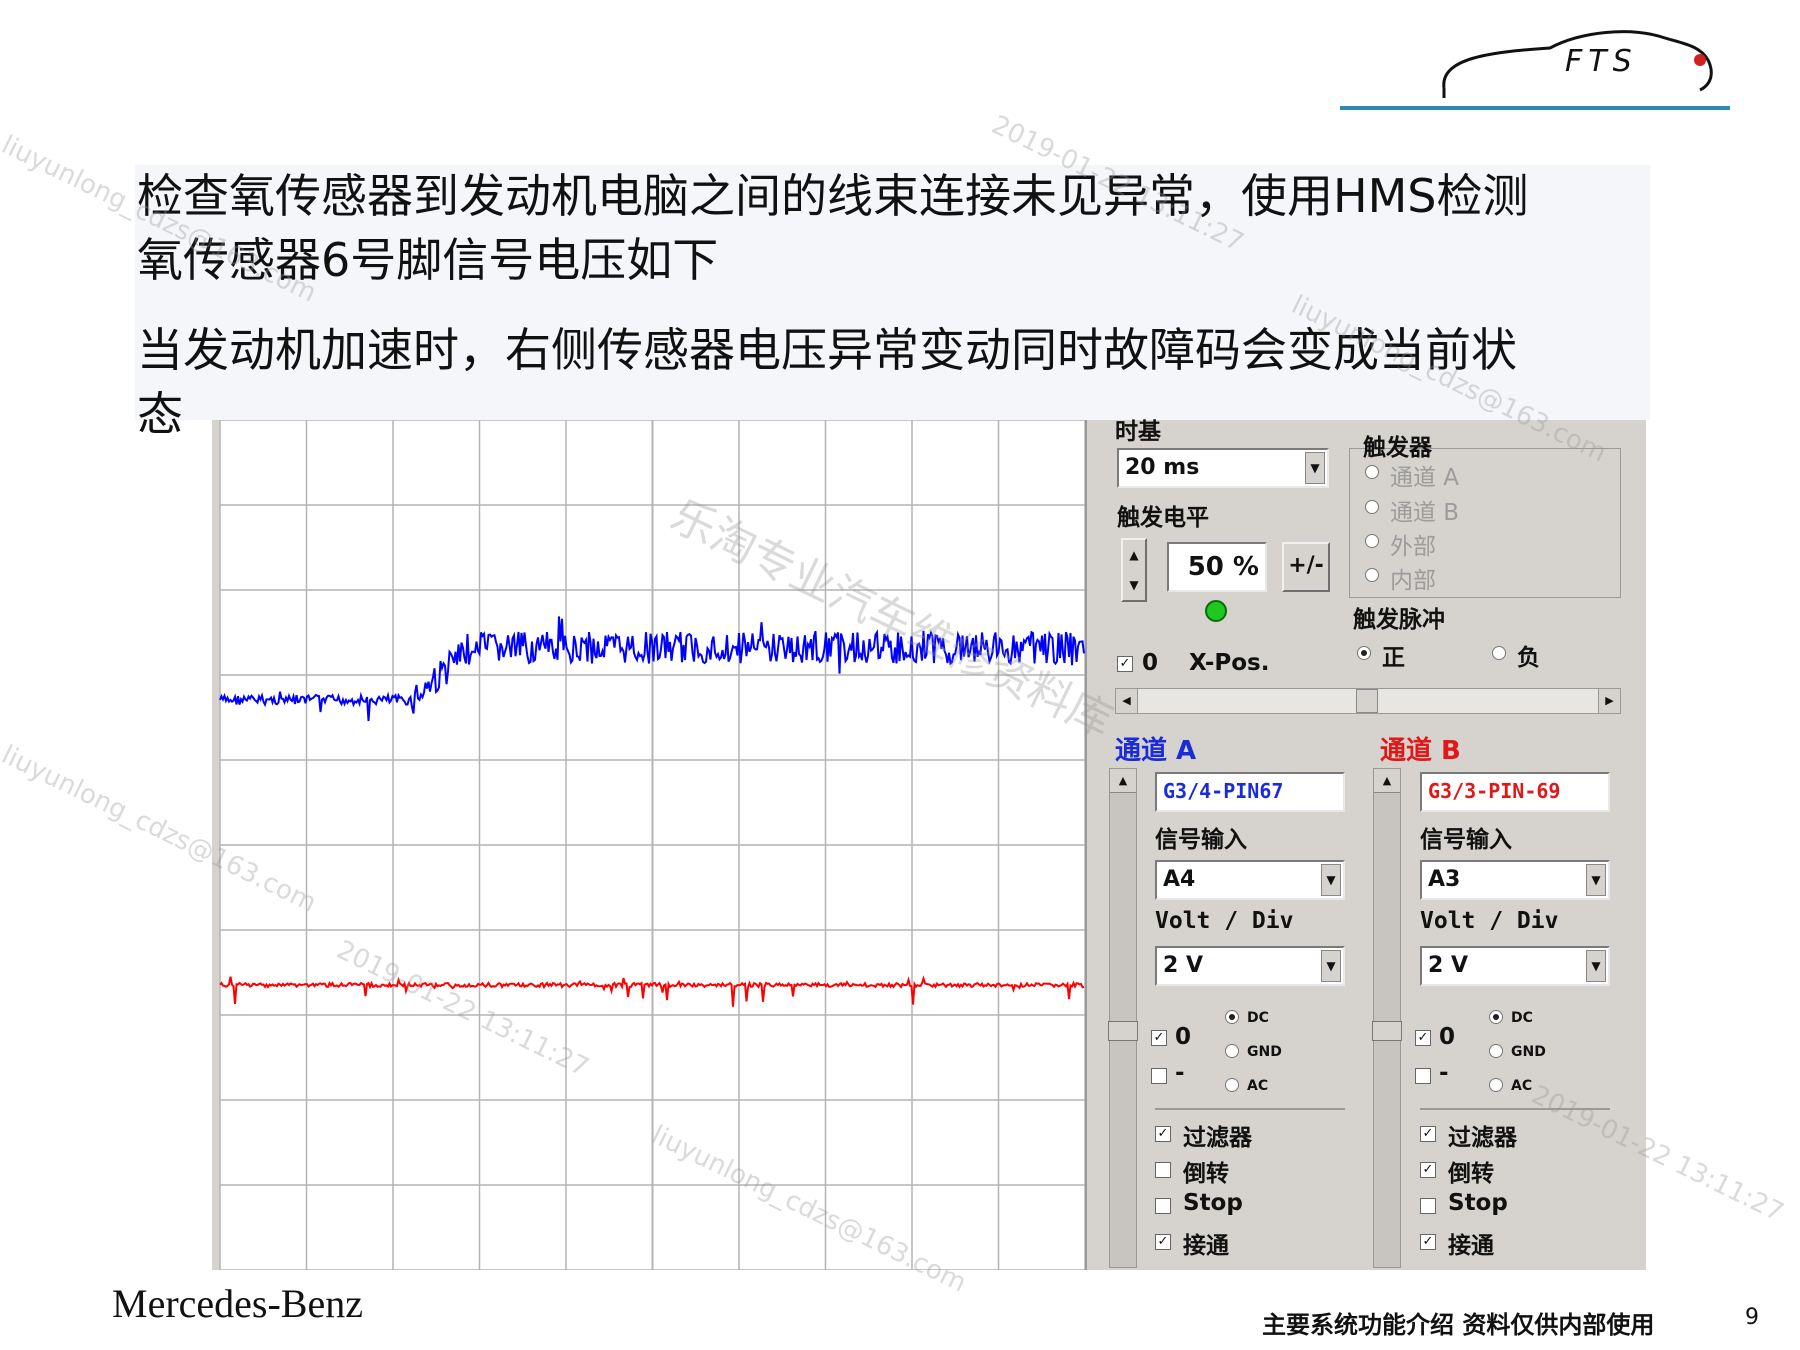 This screenshot has width=1800, height=1350. What do you see at coordinates (1138, 432) in the screenshot?
I see `timebase-label: 时基` at bounding box center [1138, 432].